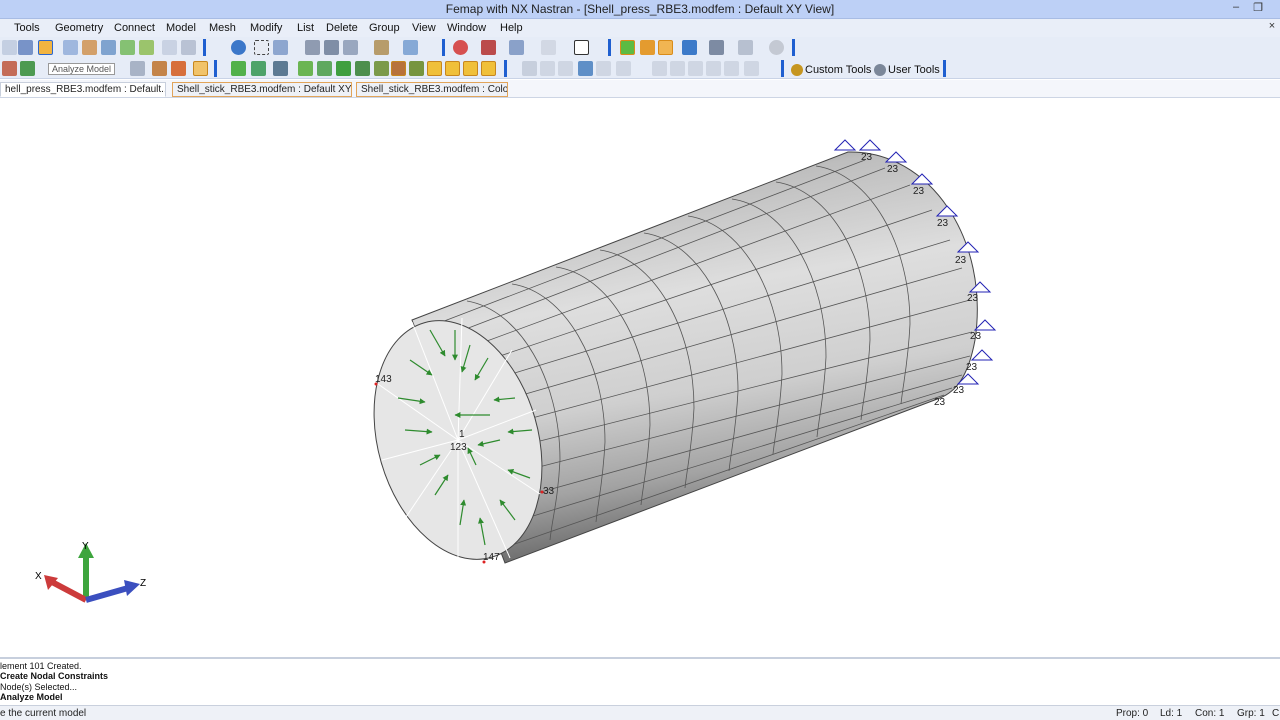 The height and width of the screenshot is (720, 1280). What do you see at coordinates (548, 47) in the screenshot?
I see `snap-icon` at bounding box center [548, 47].